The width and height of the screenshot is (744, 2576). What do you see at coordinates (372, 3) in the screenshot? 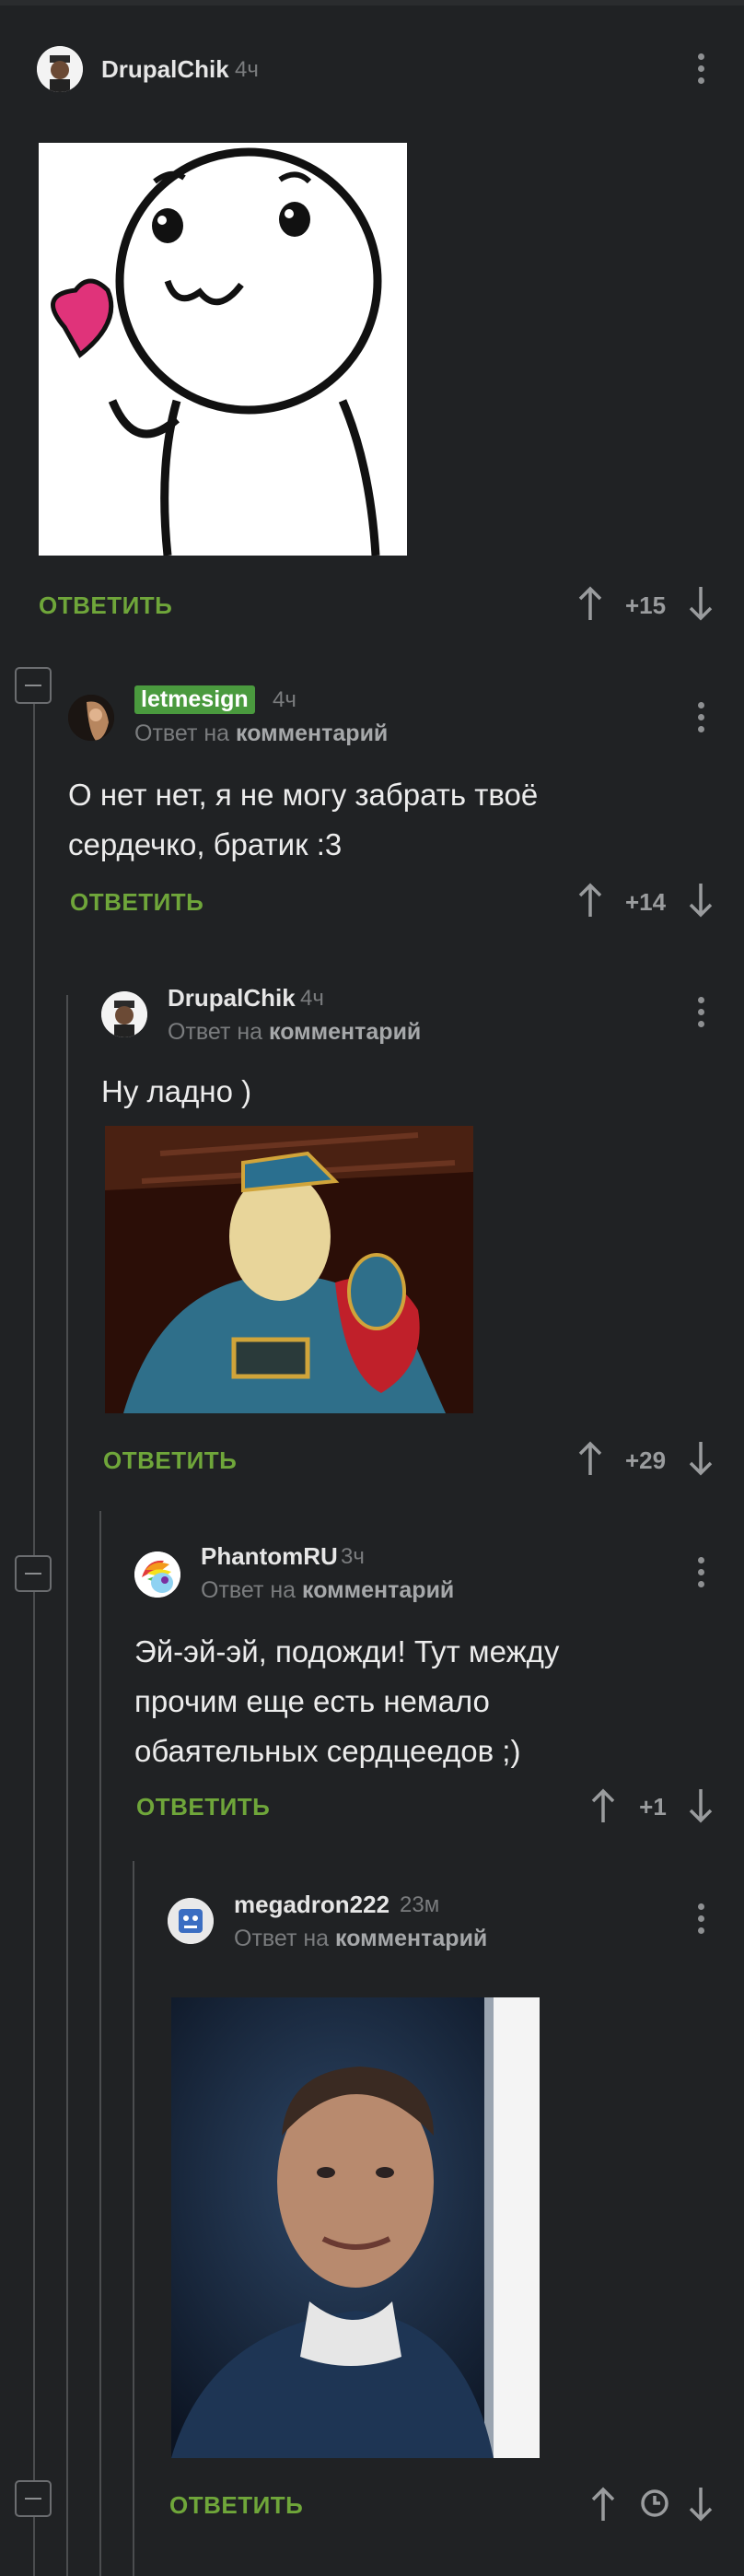
I see `top-edge` at bounding box center [372, 3].